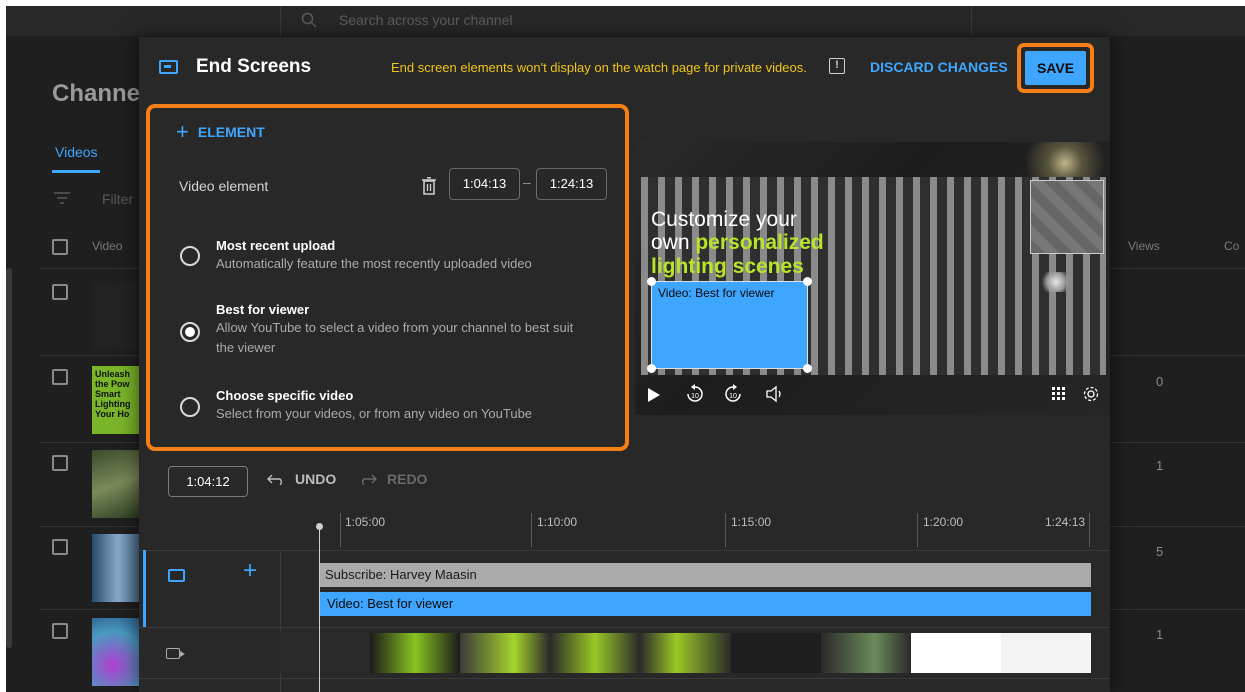 The image size is (1245, 692). What do you see at coordinates (1232, 246) in the screenshot?
I see `column-comments: Co` at bounding box center [1232, 246].